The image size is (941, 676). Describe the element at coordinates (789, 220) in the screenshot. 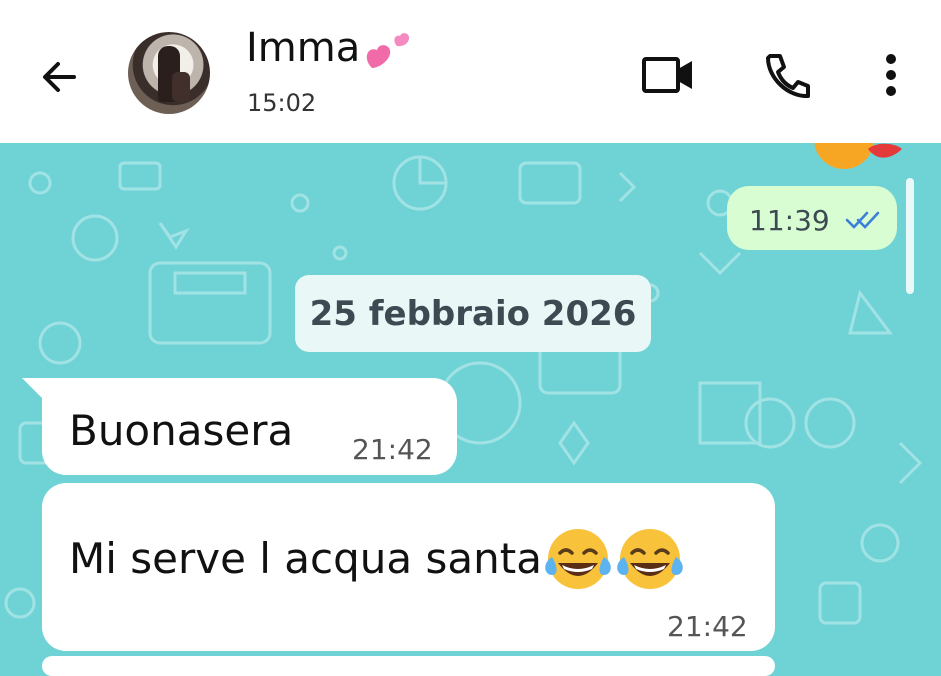

I see `message-time: 11:39` at that location.